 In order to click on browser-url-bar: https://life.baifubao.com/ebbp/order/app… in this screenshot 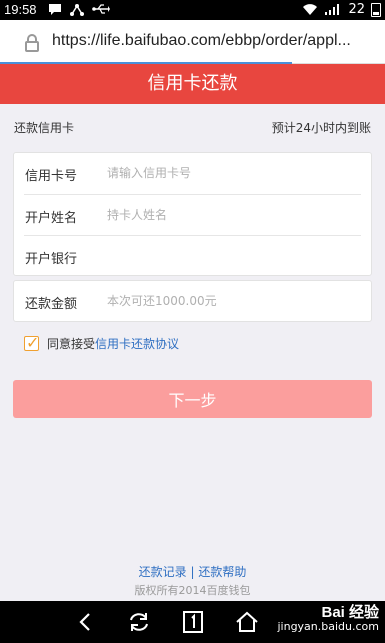, I will do `click(192, 42)`.